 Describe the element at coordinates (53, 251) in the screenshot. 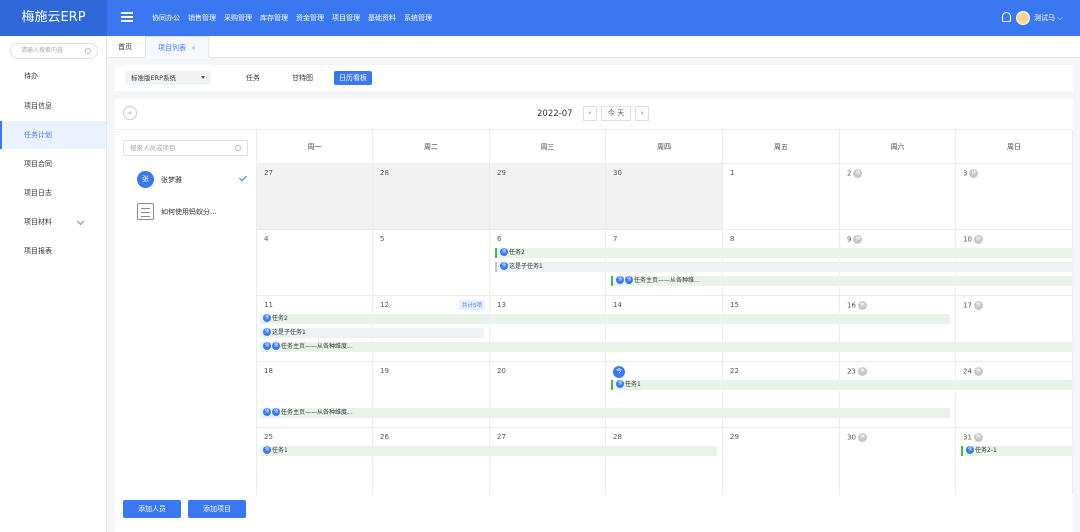

I see `sidebar-item-project-report: 项目报表` at that location.